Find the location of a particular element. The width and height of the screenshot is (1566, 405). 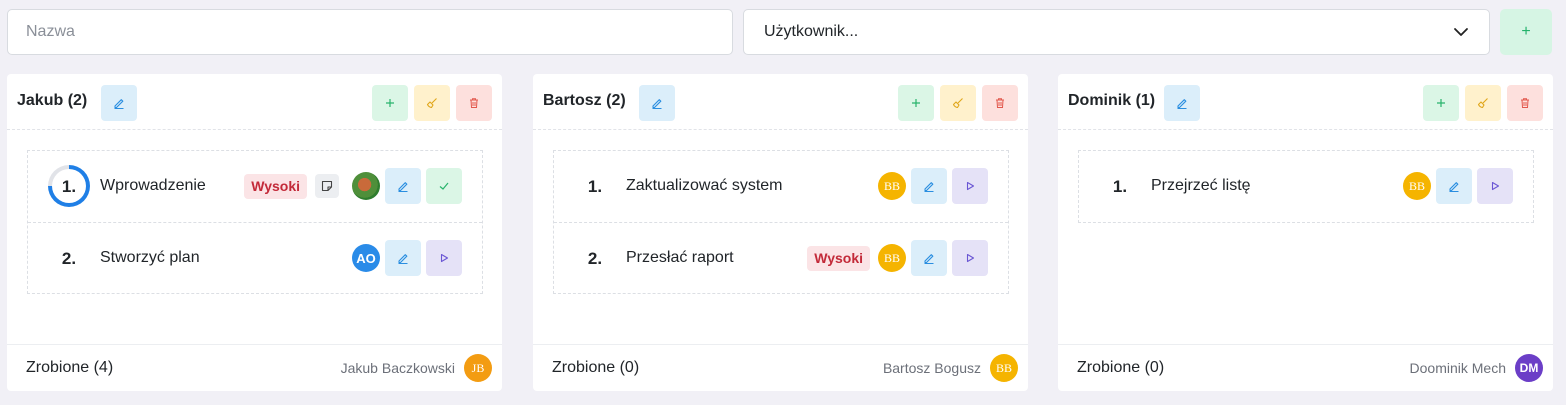

task-item: 2. Przesłać raport Wysoki BB is located at coordinates (781, 257).